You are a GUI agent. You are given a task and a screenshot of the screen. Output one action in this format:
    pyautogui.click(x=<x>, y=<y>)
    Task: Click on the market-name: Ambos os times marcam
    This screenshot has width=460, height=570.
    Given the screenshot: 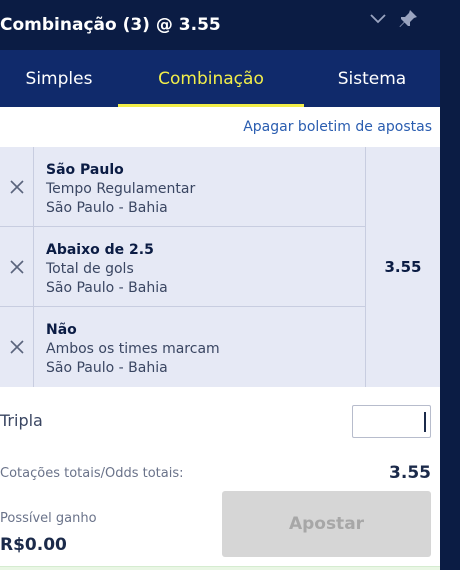 What is the action you would take?
    pyautogui.click(x=133, y=349)
    